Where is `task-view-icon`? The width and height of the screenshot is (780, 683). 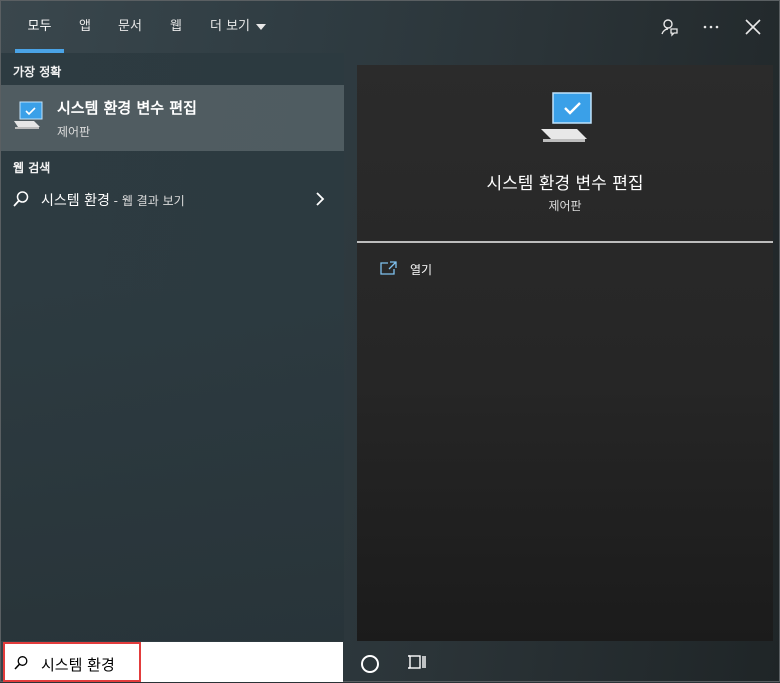
task-view-icon is located at coordinates (417, 662).